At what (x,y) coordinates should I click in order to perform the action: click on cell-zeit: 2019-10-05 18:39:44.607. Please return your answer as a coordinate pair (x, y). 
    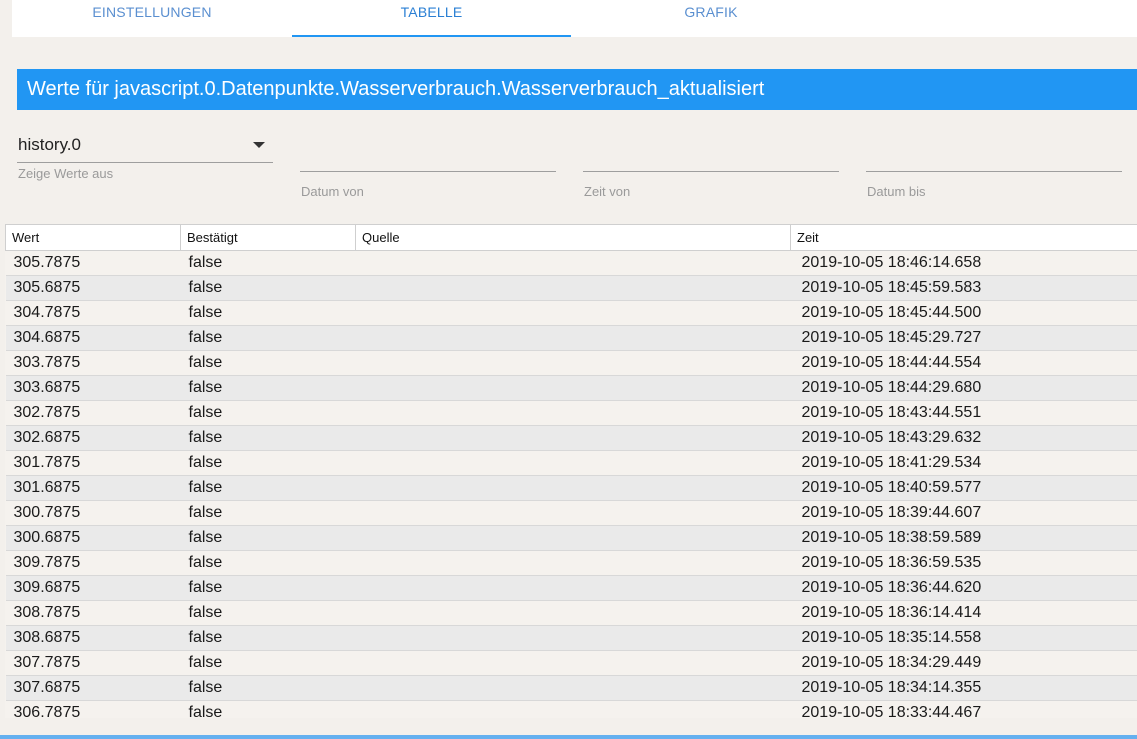
    Looking at the image, I should click on (963, 513).